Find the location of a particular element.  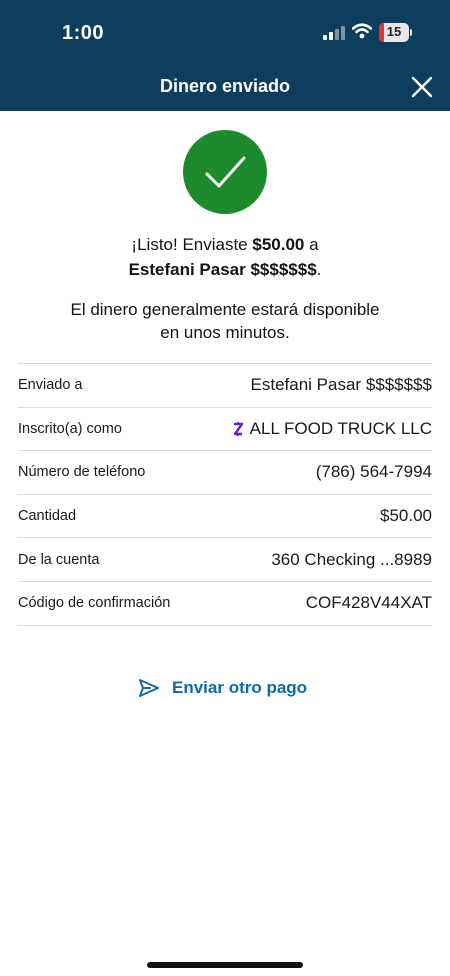

detail-value: ALL FOOD TRUCK LLC is located at coordinates (340, 428).